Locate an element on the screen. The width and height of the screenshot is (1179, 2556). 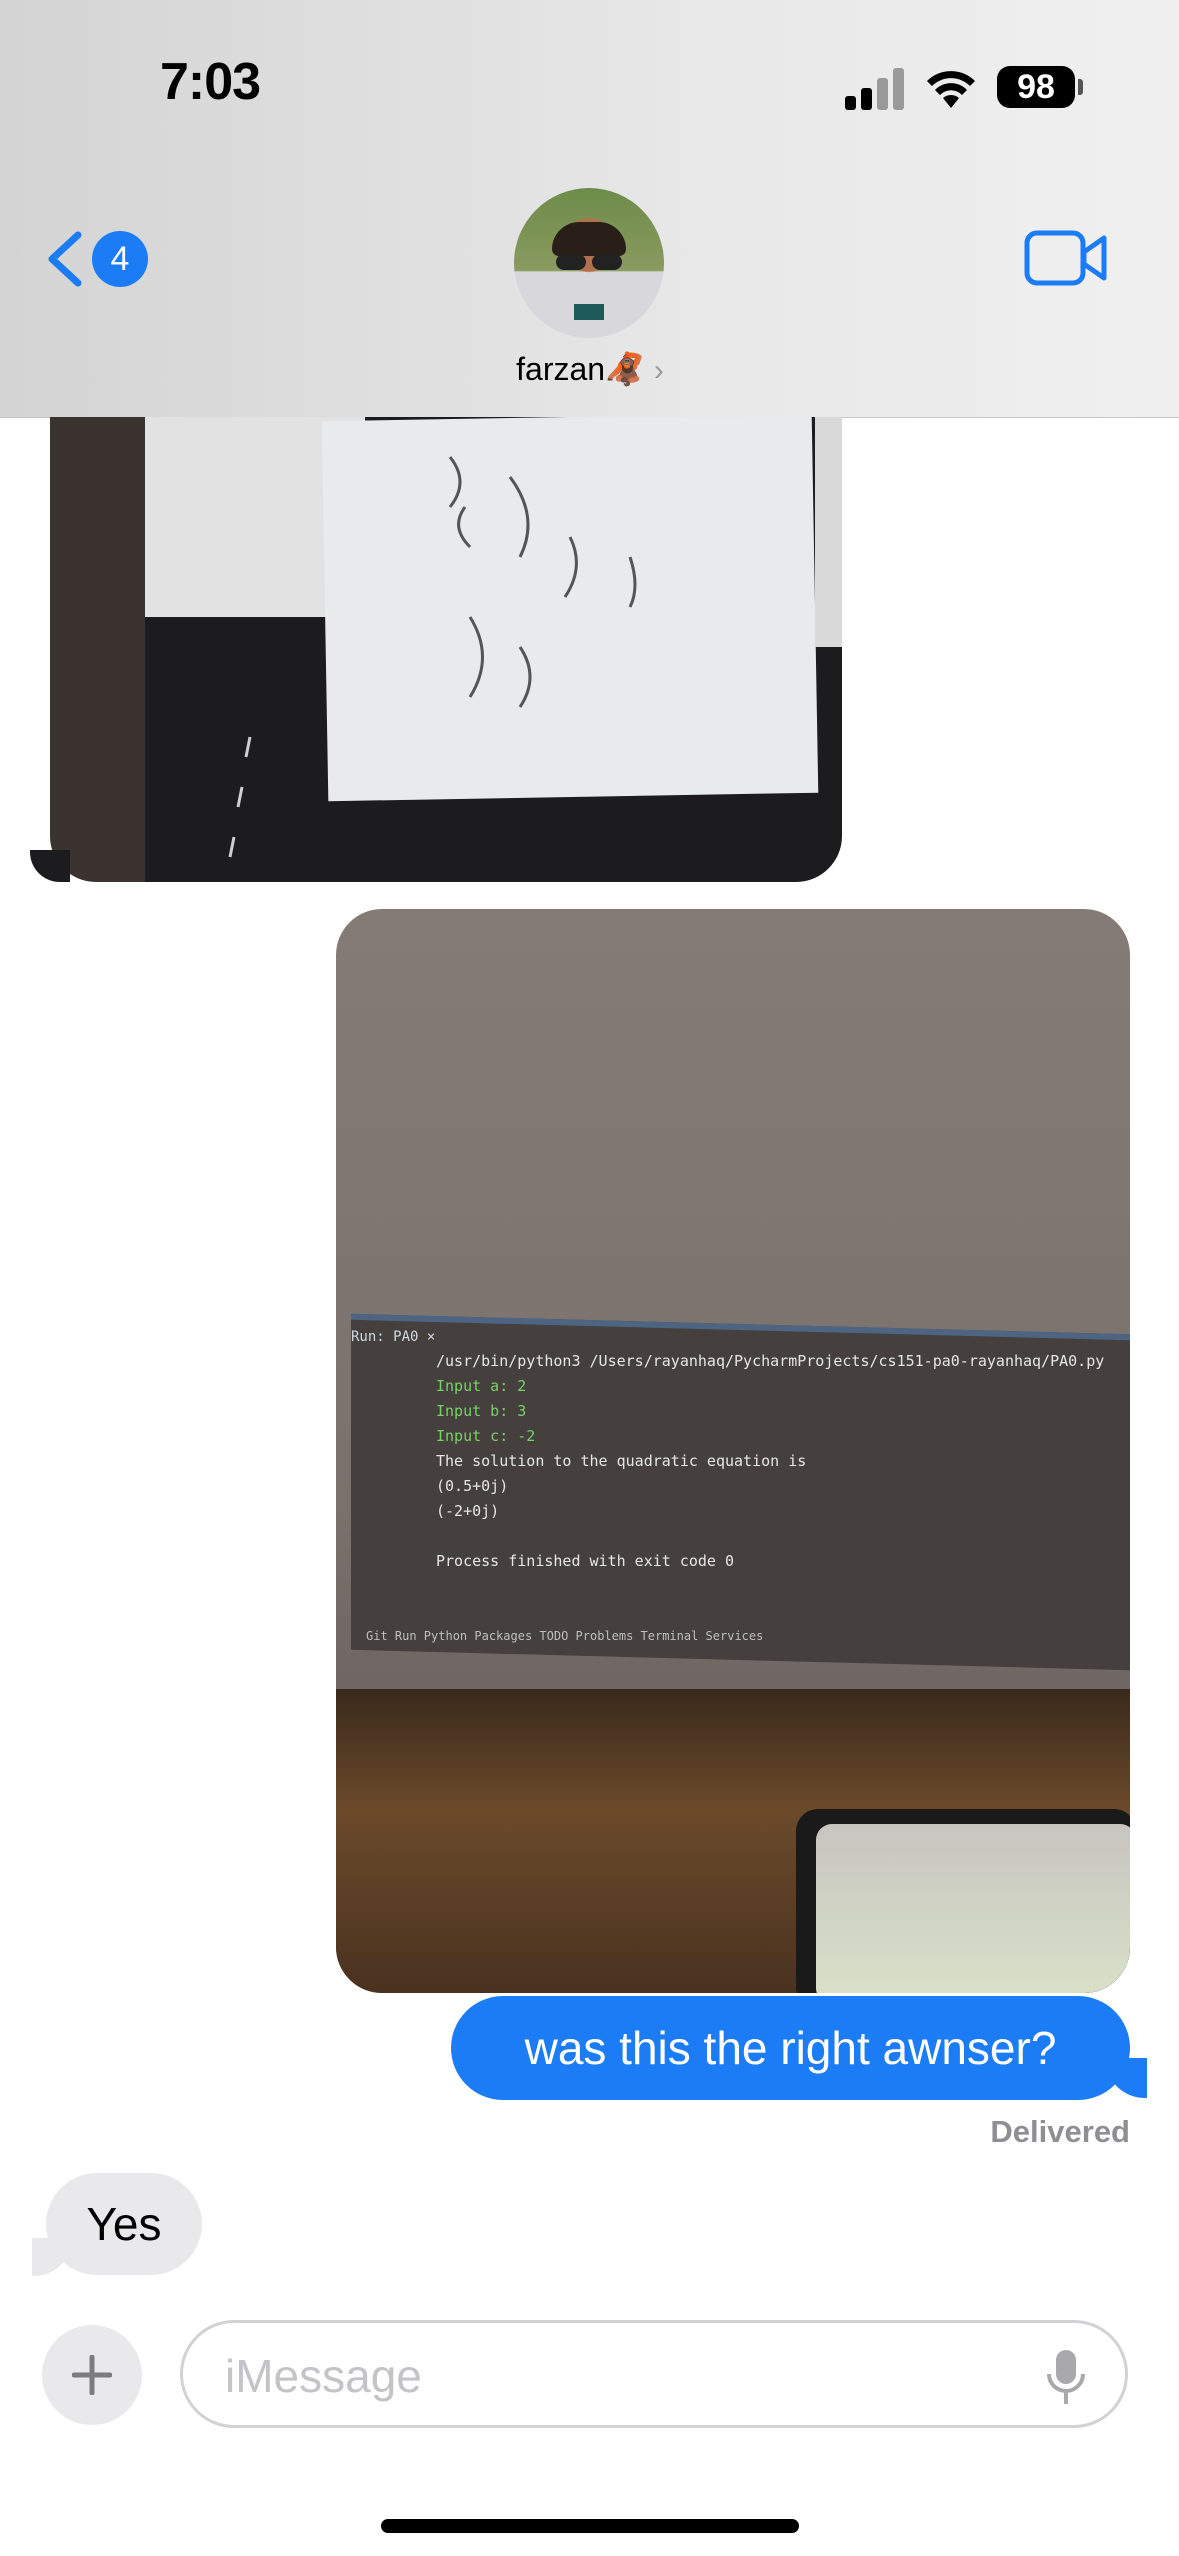
status-time: 7:03 is located at coordinates (210, 82).